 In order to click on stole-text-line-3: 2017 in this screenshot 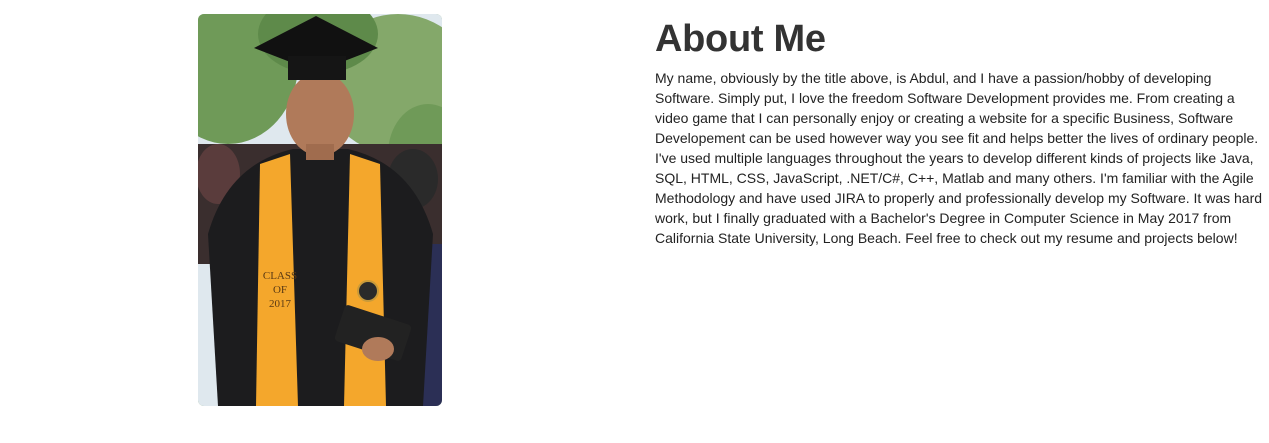, I will do `click(280, 304)`.